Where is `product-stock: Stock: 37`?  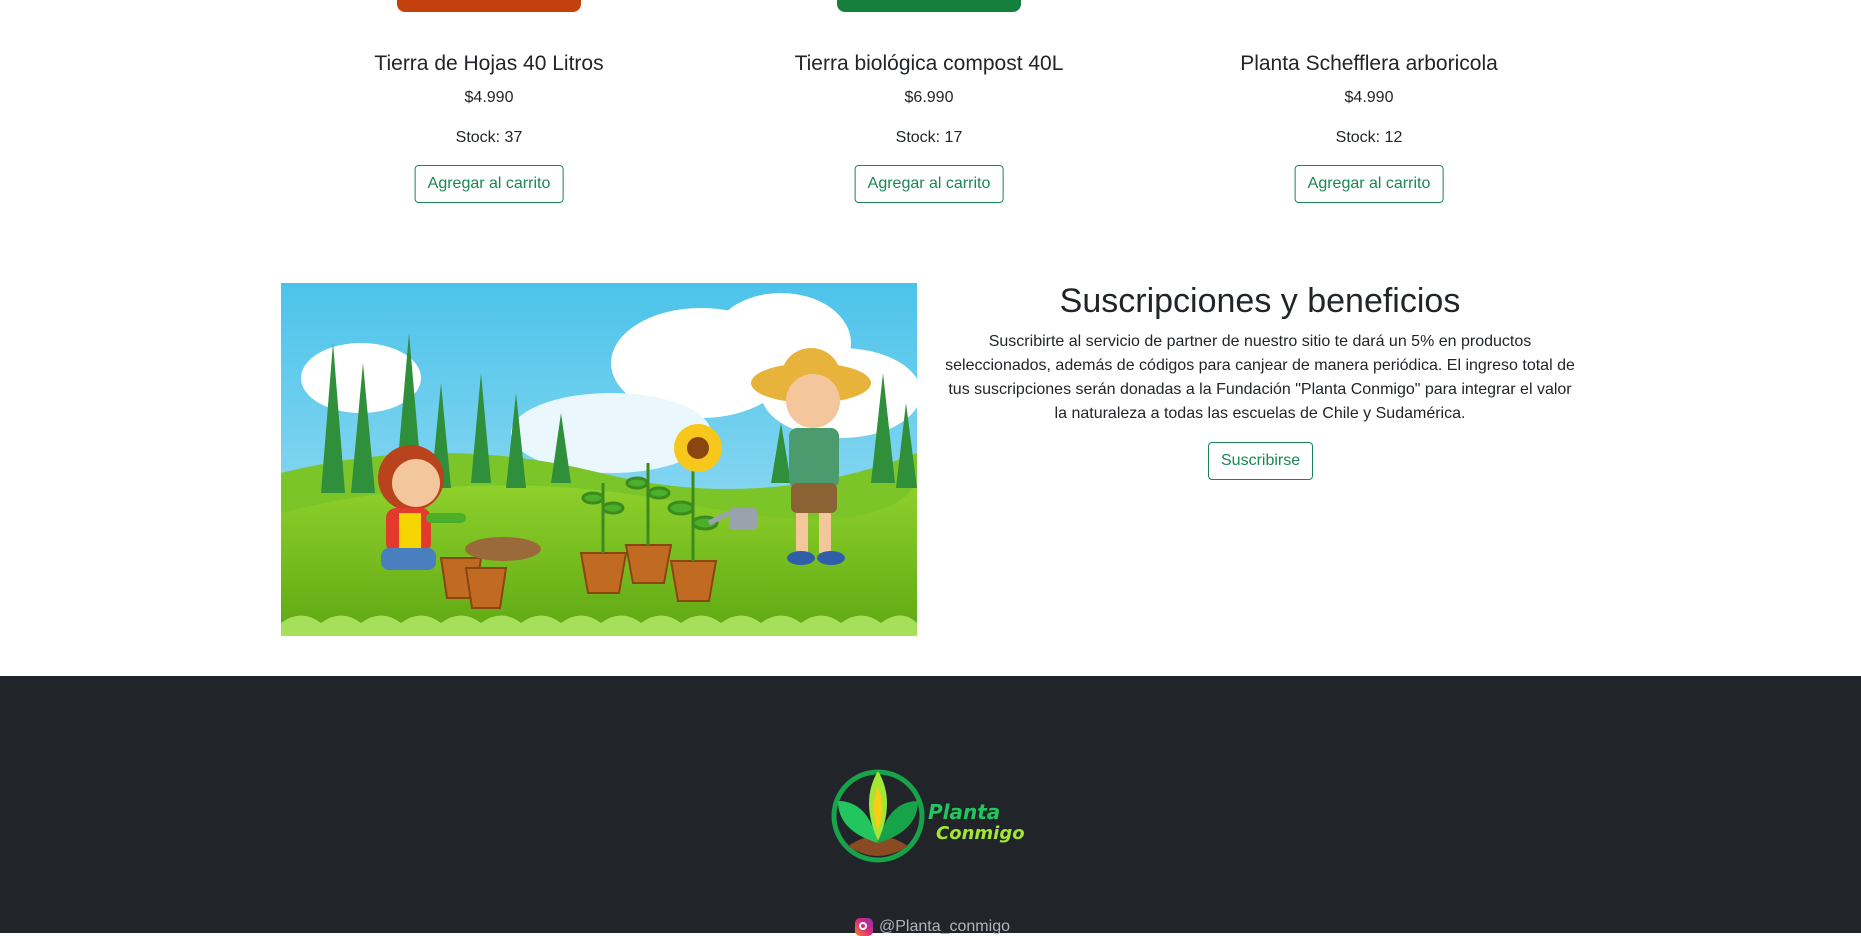 product-stock: Stock: 37 is located at coordinates (489, 137).